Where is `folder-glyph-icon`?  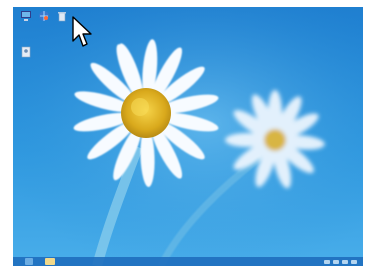 folder-glyph-icon is located at coordinates (26, 52).